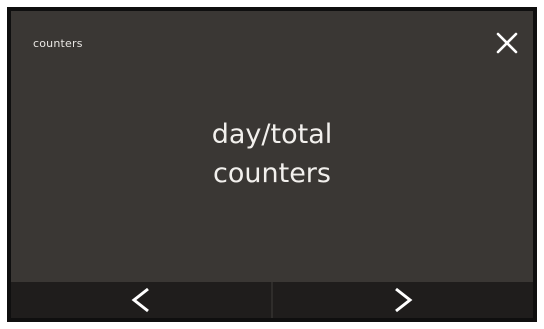  I want to click on previous-button, so click(141, 300).